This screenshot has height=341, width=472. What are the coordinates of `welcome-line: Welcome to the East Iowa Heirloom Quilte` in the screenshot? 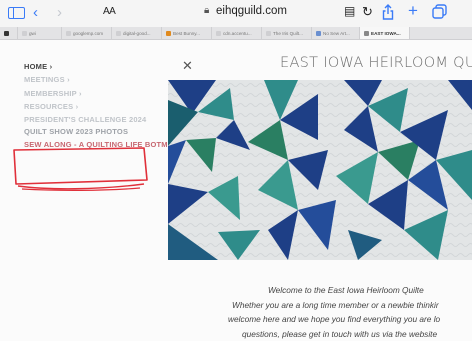 It's located at (370, 290).